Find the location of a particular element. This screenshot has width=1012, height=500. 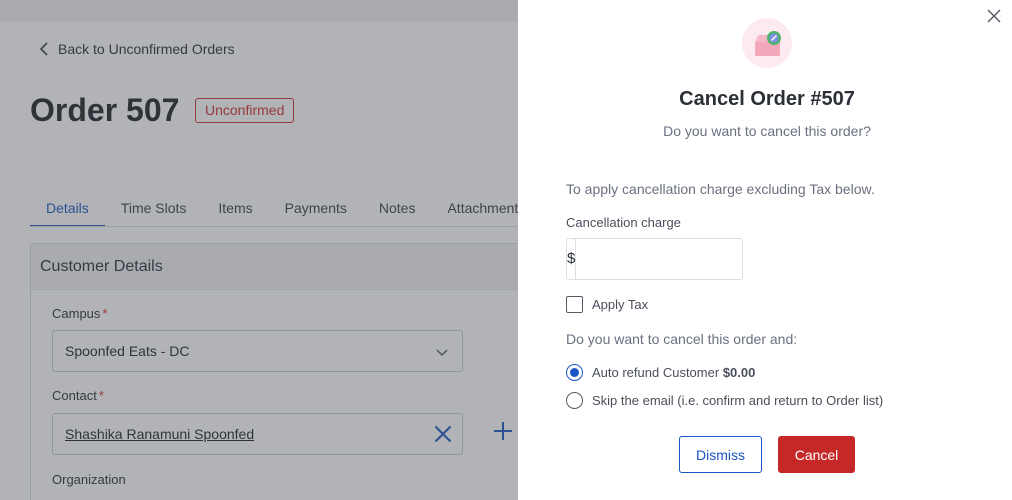

auto-refund-text: Auto refund Customer is located at coordinates (656, 372).